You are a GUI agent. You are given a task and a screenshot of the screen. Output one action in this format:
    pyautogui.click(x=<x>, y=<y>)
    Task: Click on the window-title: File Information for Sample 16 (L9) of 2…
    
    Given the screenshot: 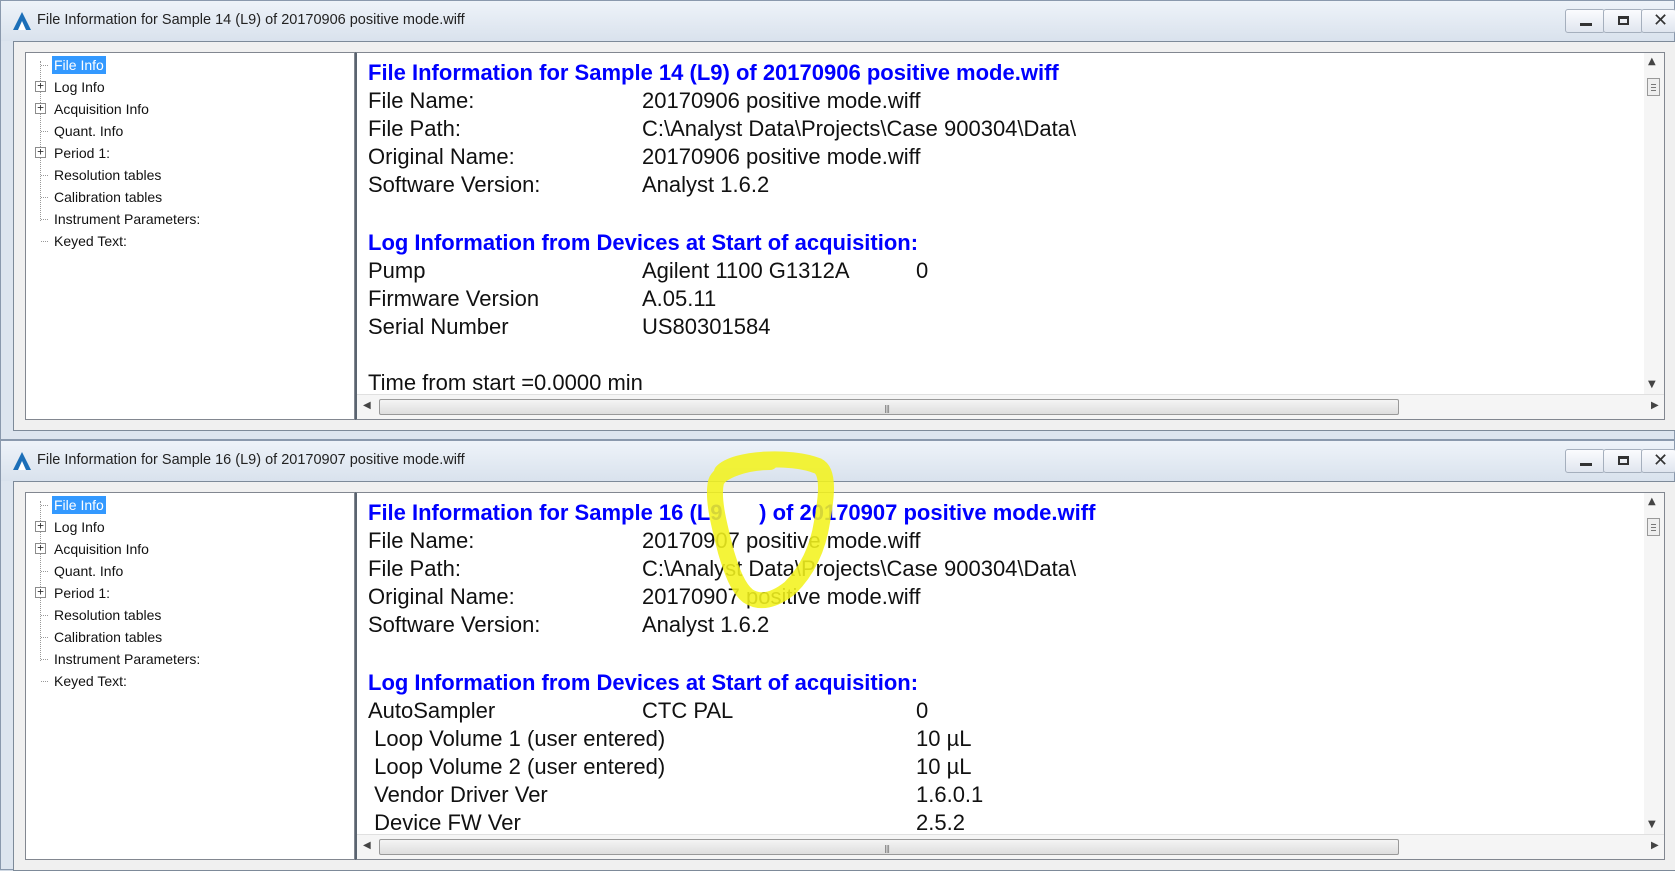 What is the action you would take?
    pyautogui.click(x=251, y=460)
    